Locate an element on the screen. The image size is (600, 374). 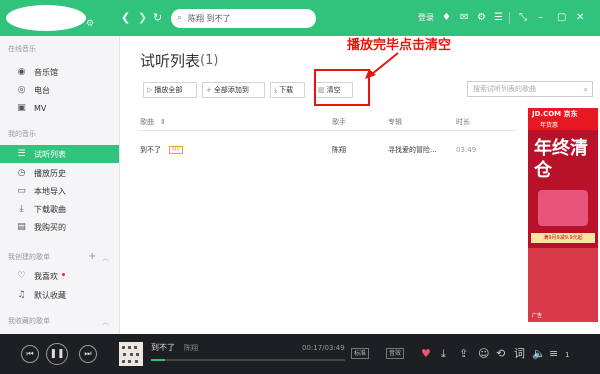
search-text: 陈翔 到不了 is located at coordinates (209, 18).